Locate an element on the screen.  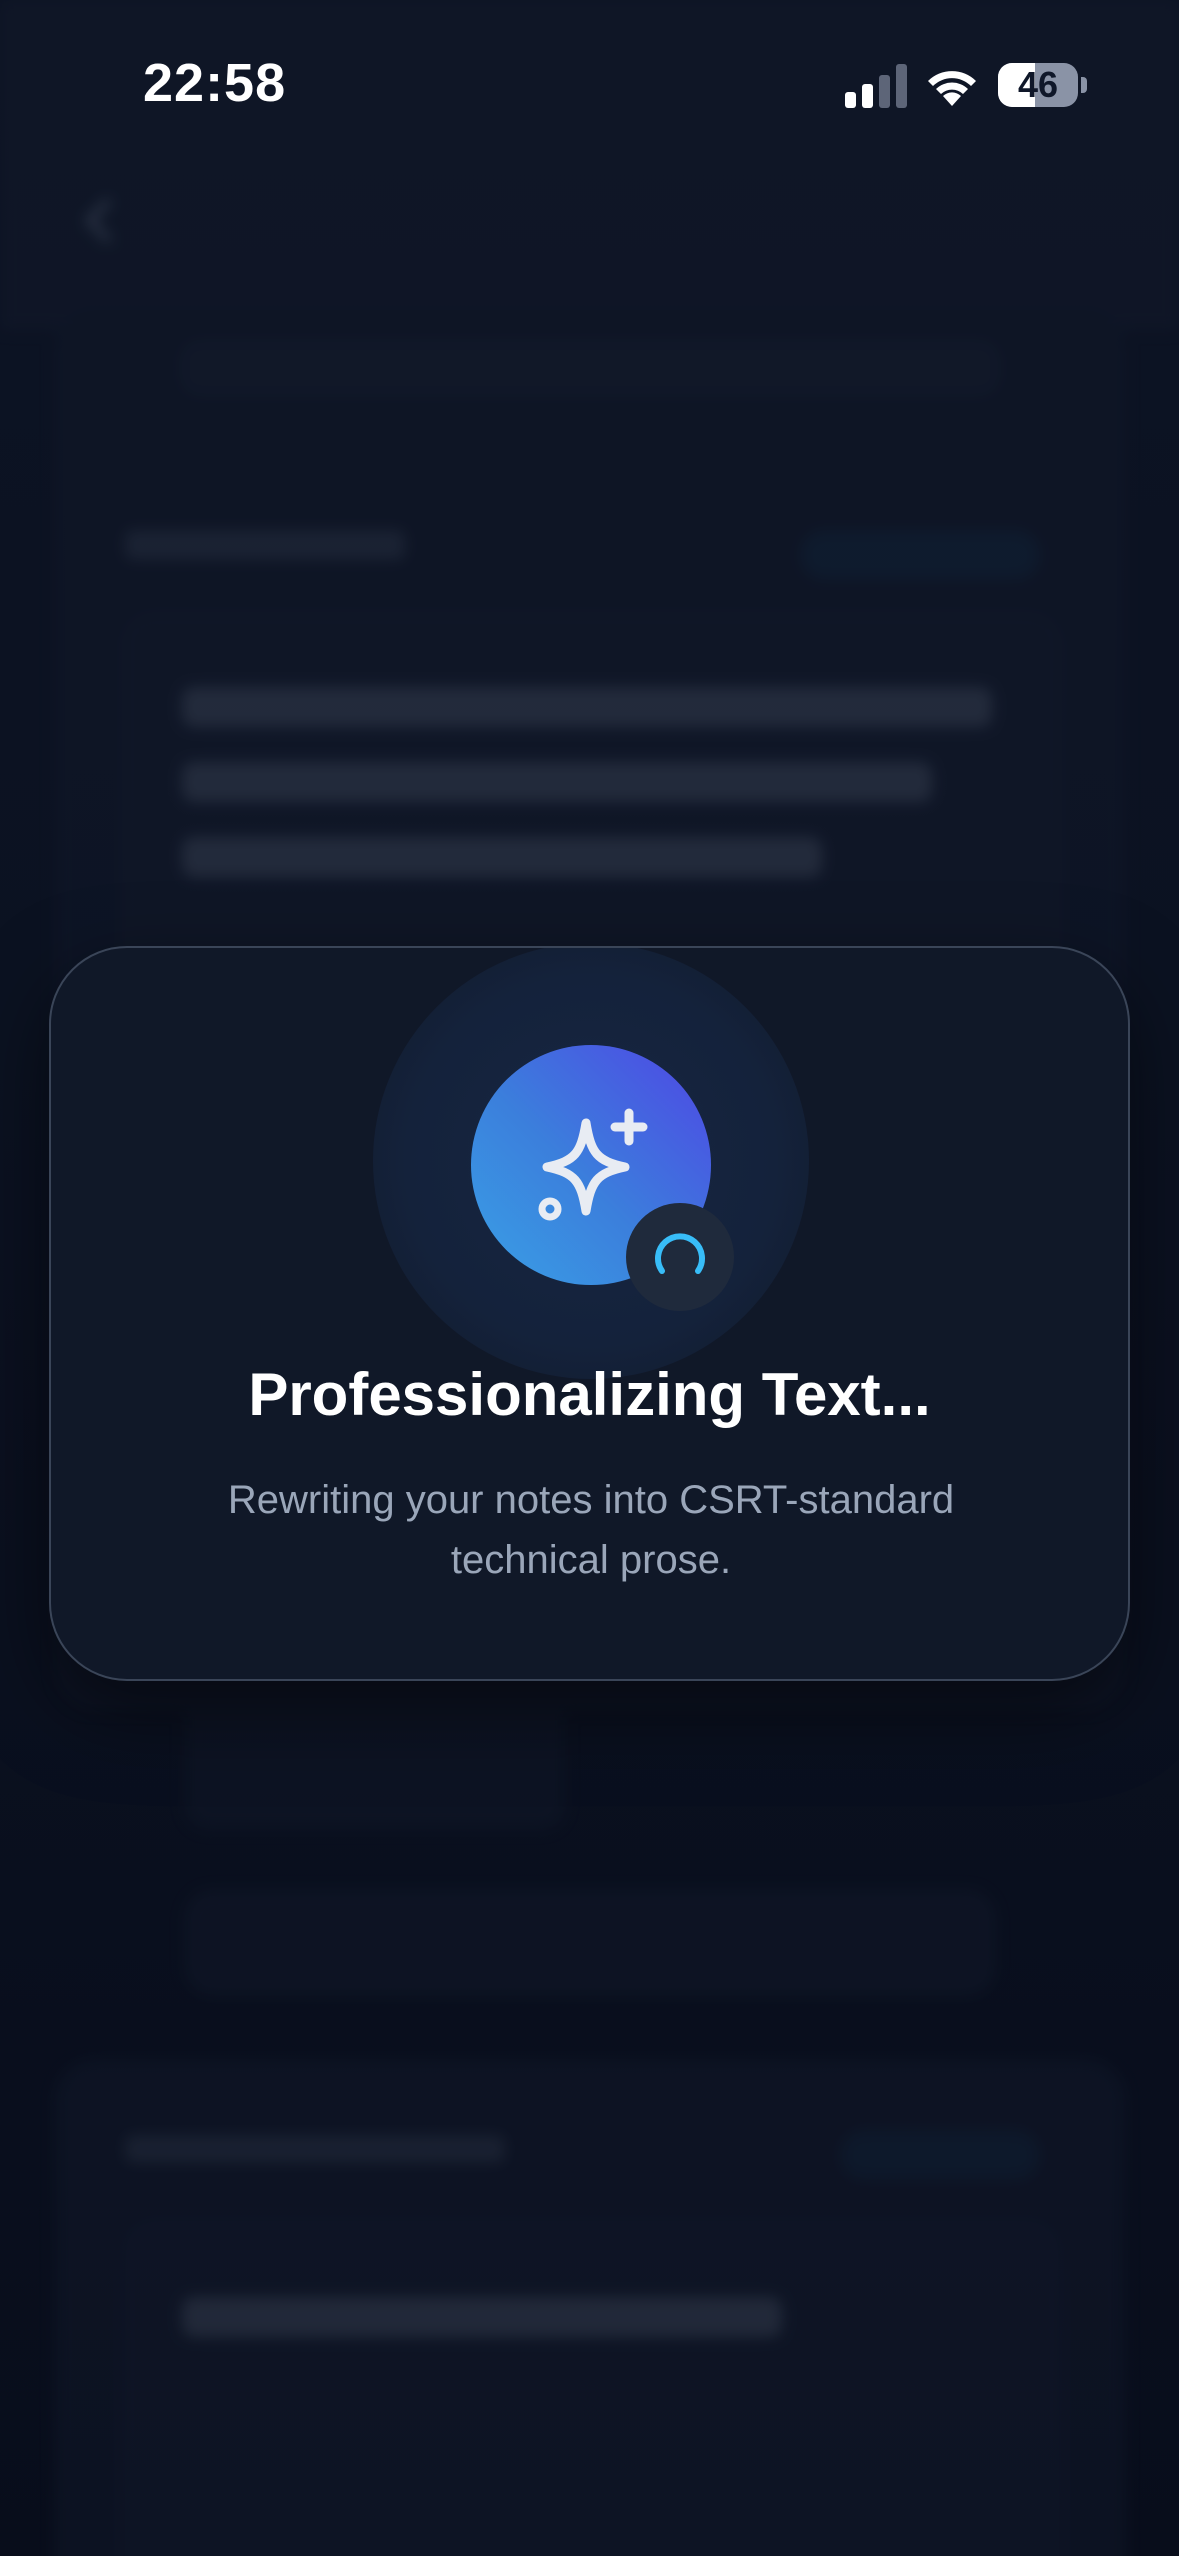
battery-icon: 46 is located at coordinates (1038, 85).